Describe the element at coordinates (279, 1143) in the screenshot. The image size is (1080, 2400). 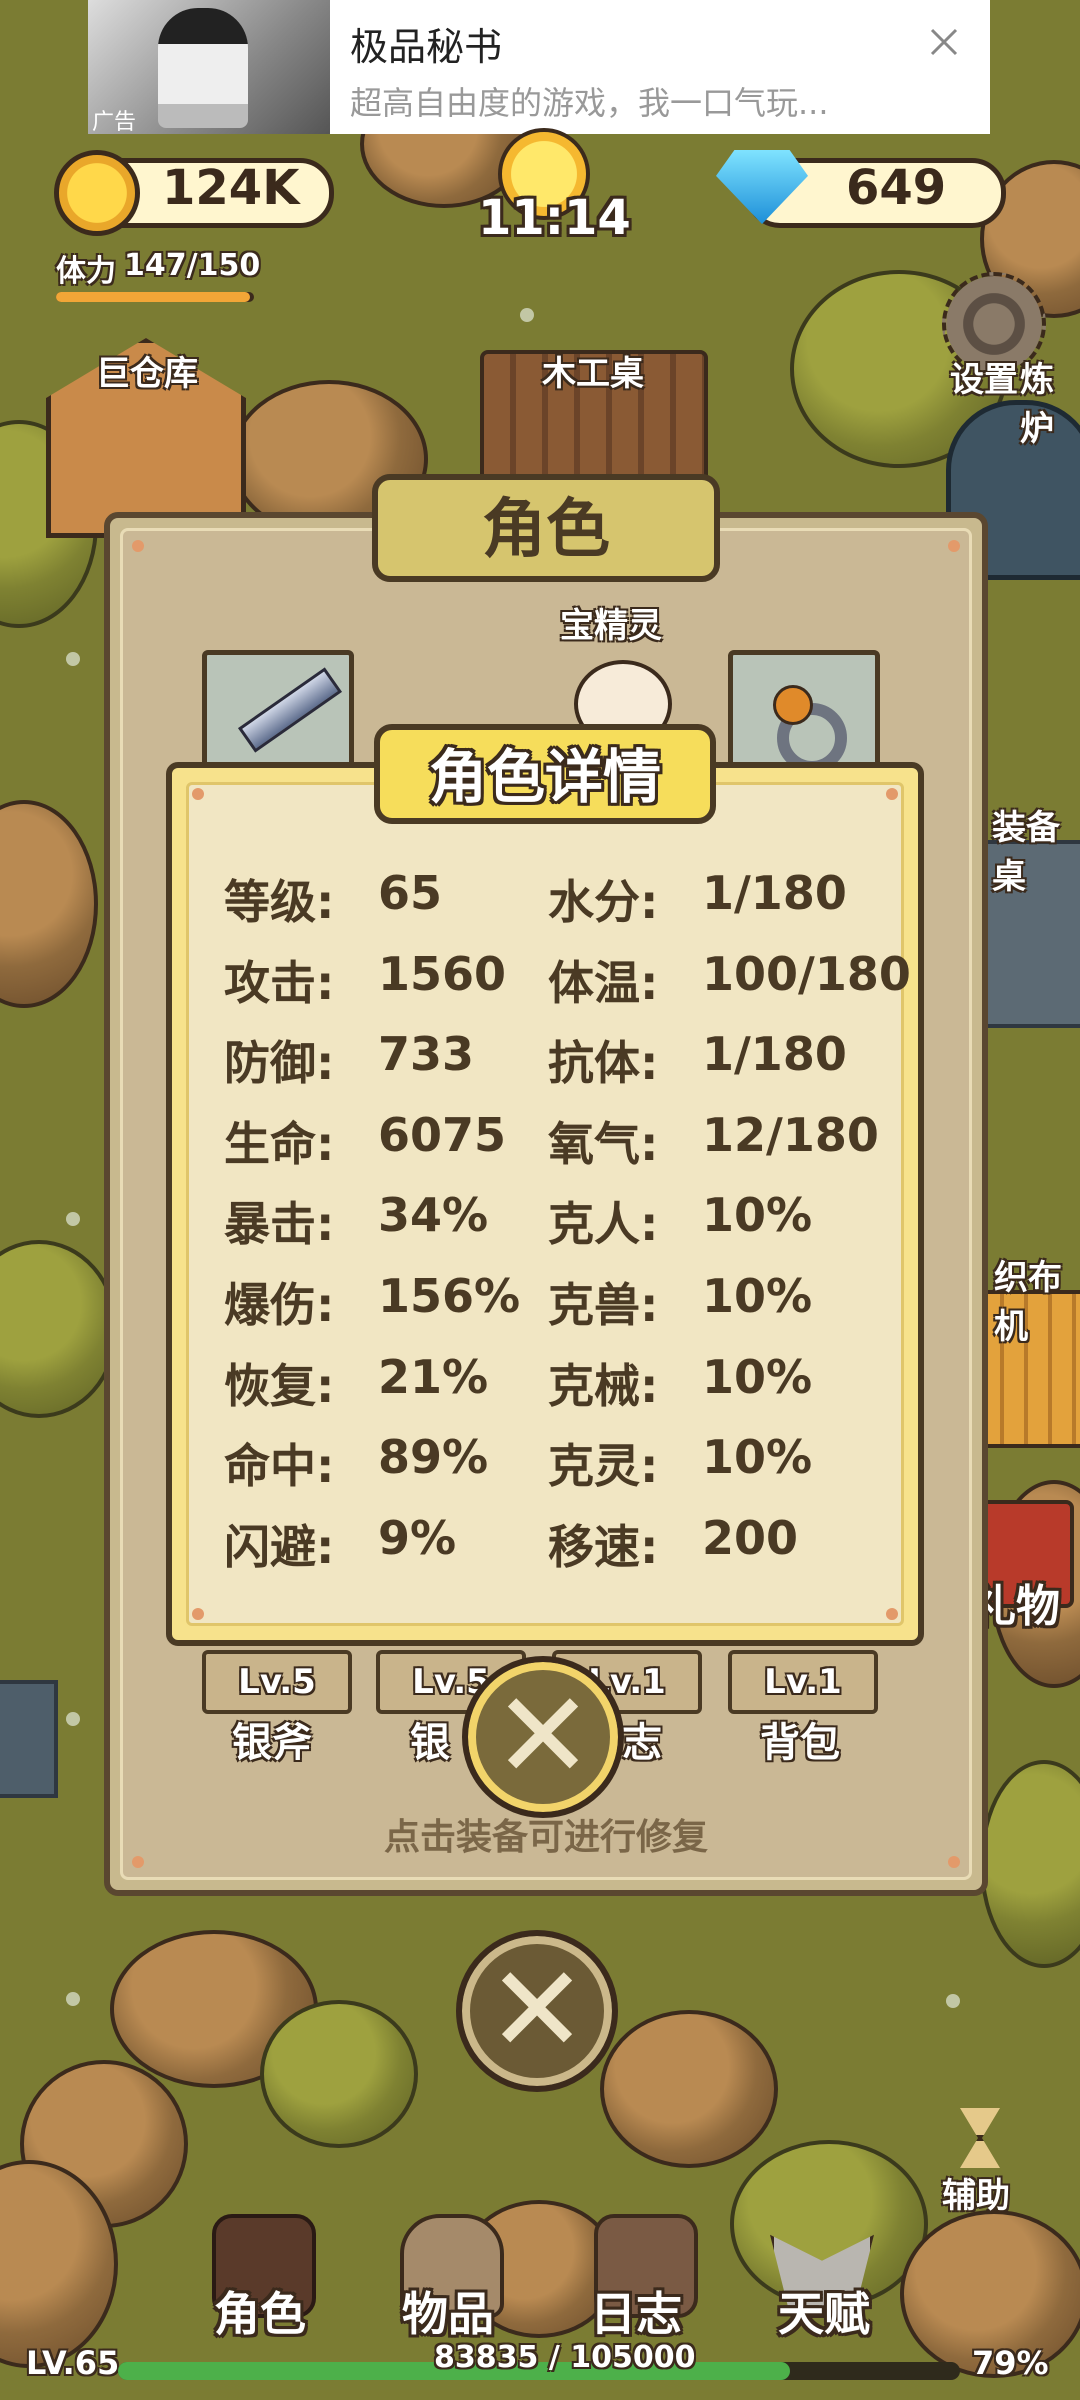
I see `stat-label: 生命:` at that location.